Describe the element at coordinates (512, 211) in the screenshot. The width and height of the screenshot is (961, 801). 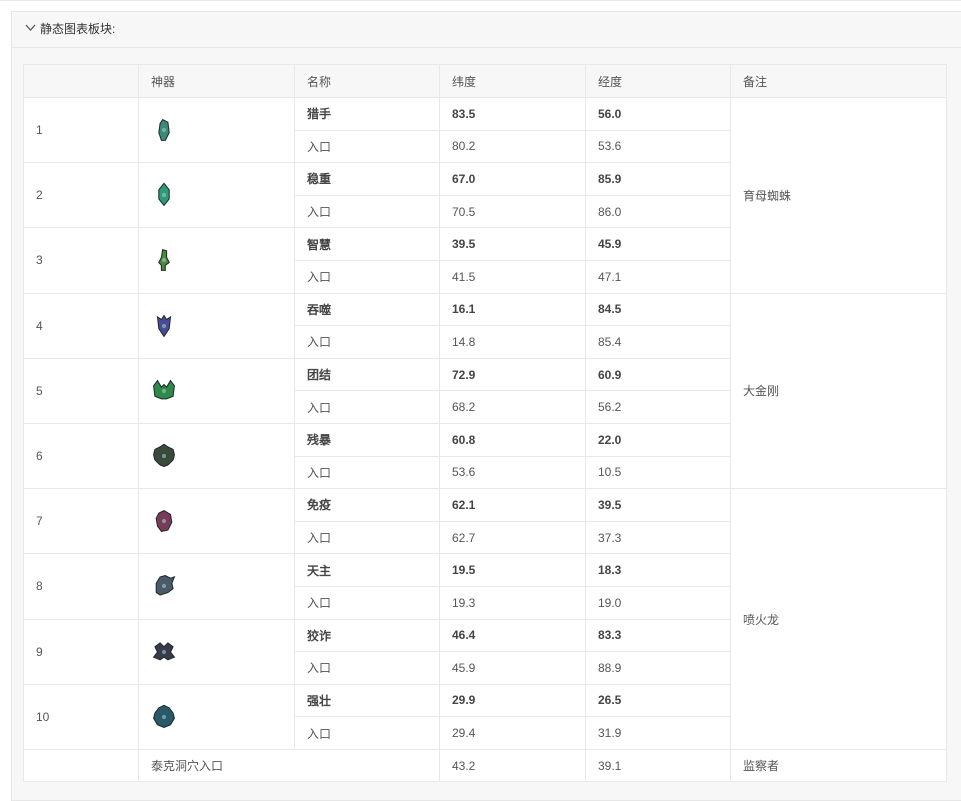
I see `entrance-latitude: 70.5` at that location.